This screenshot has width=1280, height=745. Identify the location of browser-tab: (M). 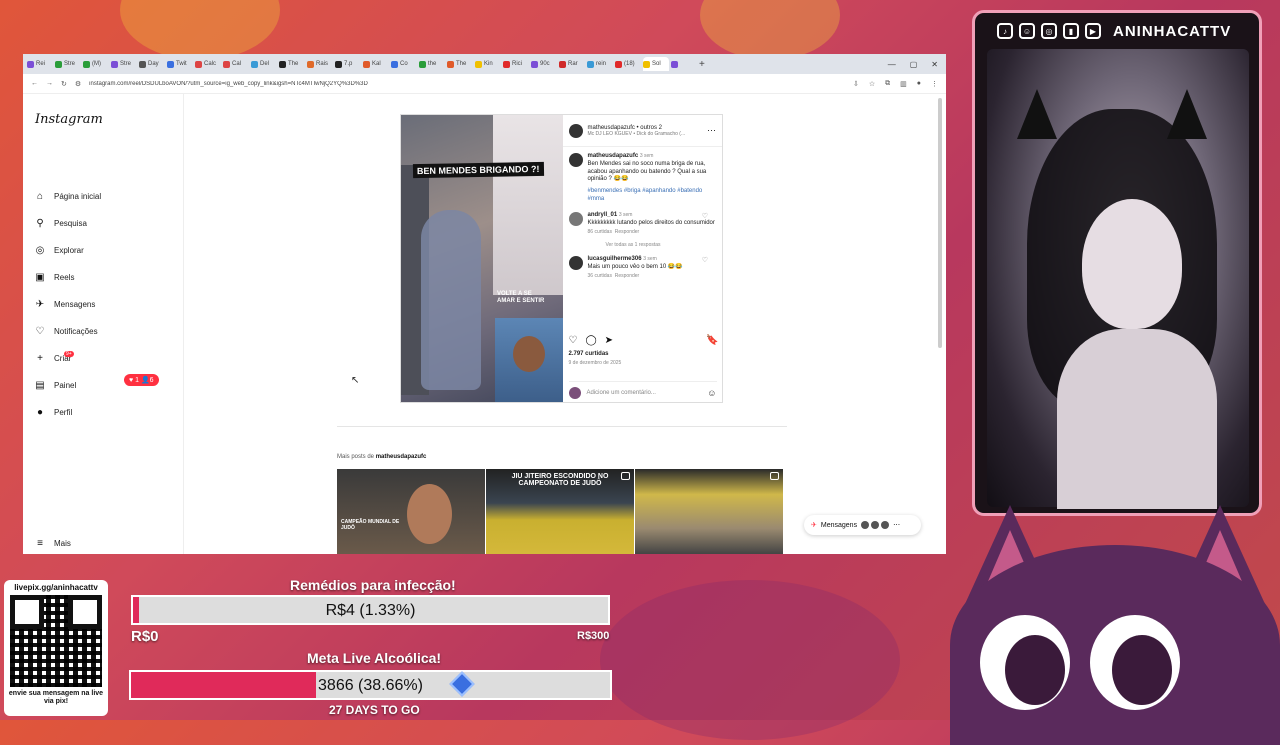
(96, 64).